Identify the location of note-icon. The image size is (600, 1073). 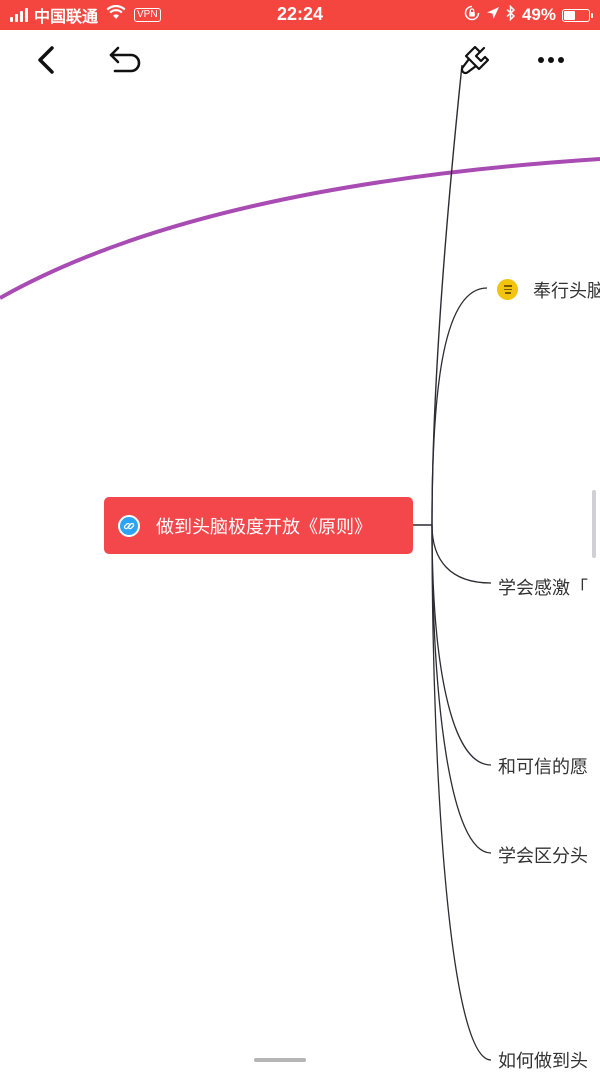
(507, 289).